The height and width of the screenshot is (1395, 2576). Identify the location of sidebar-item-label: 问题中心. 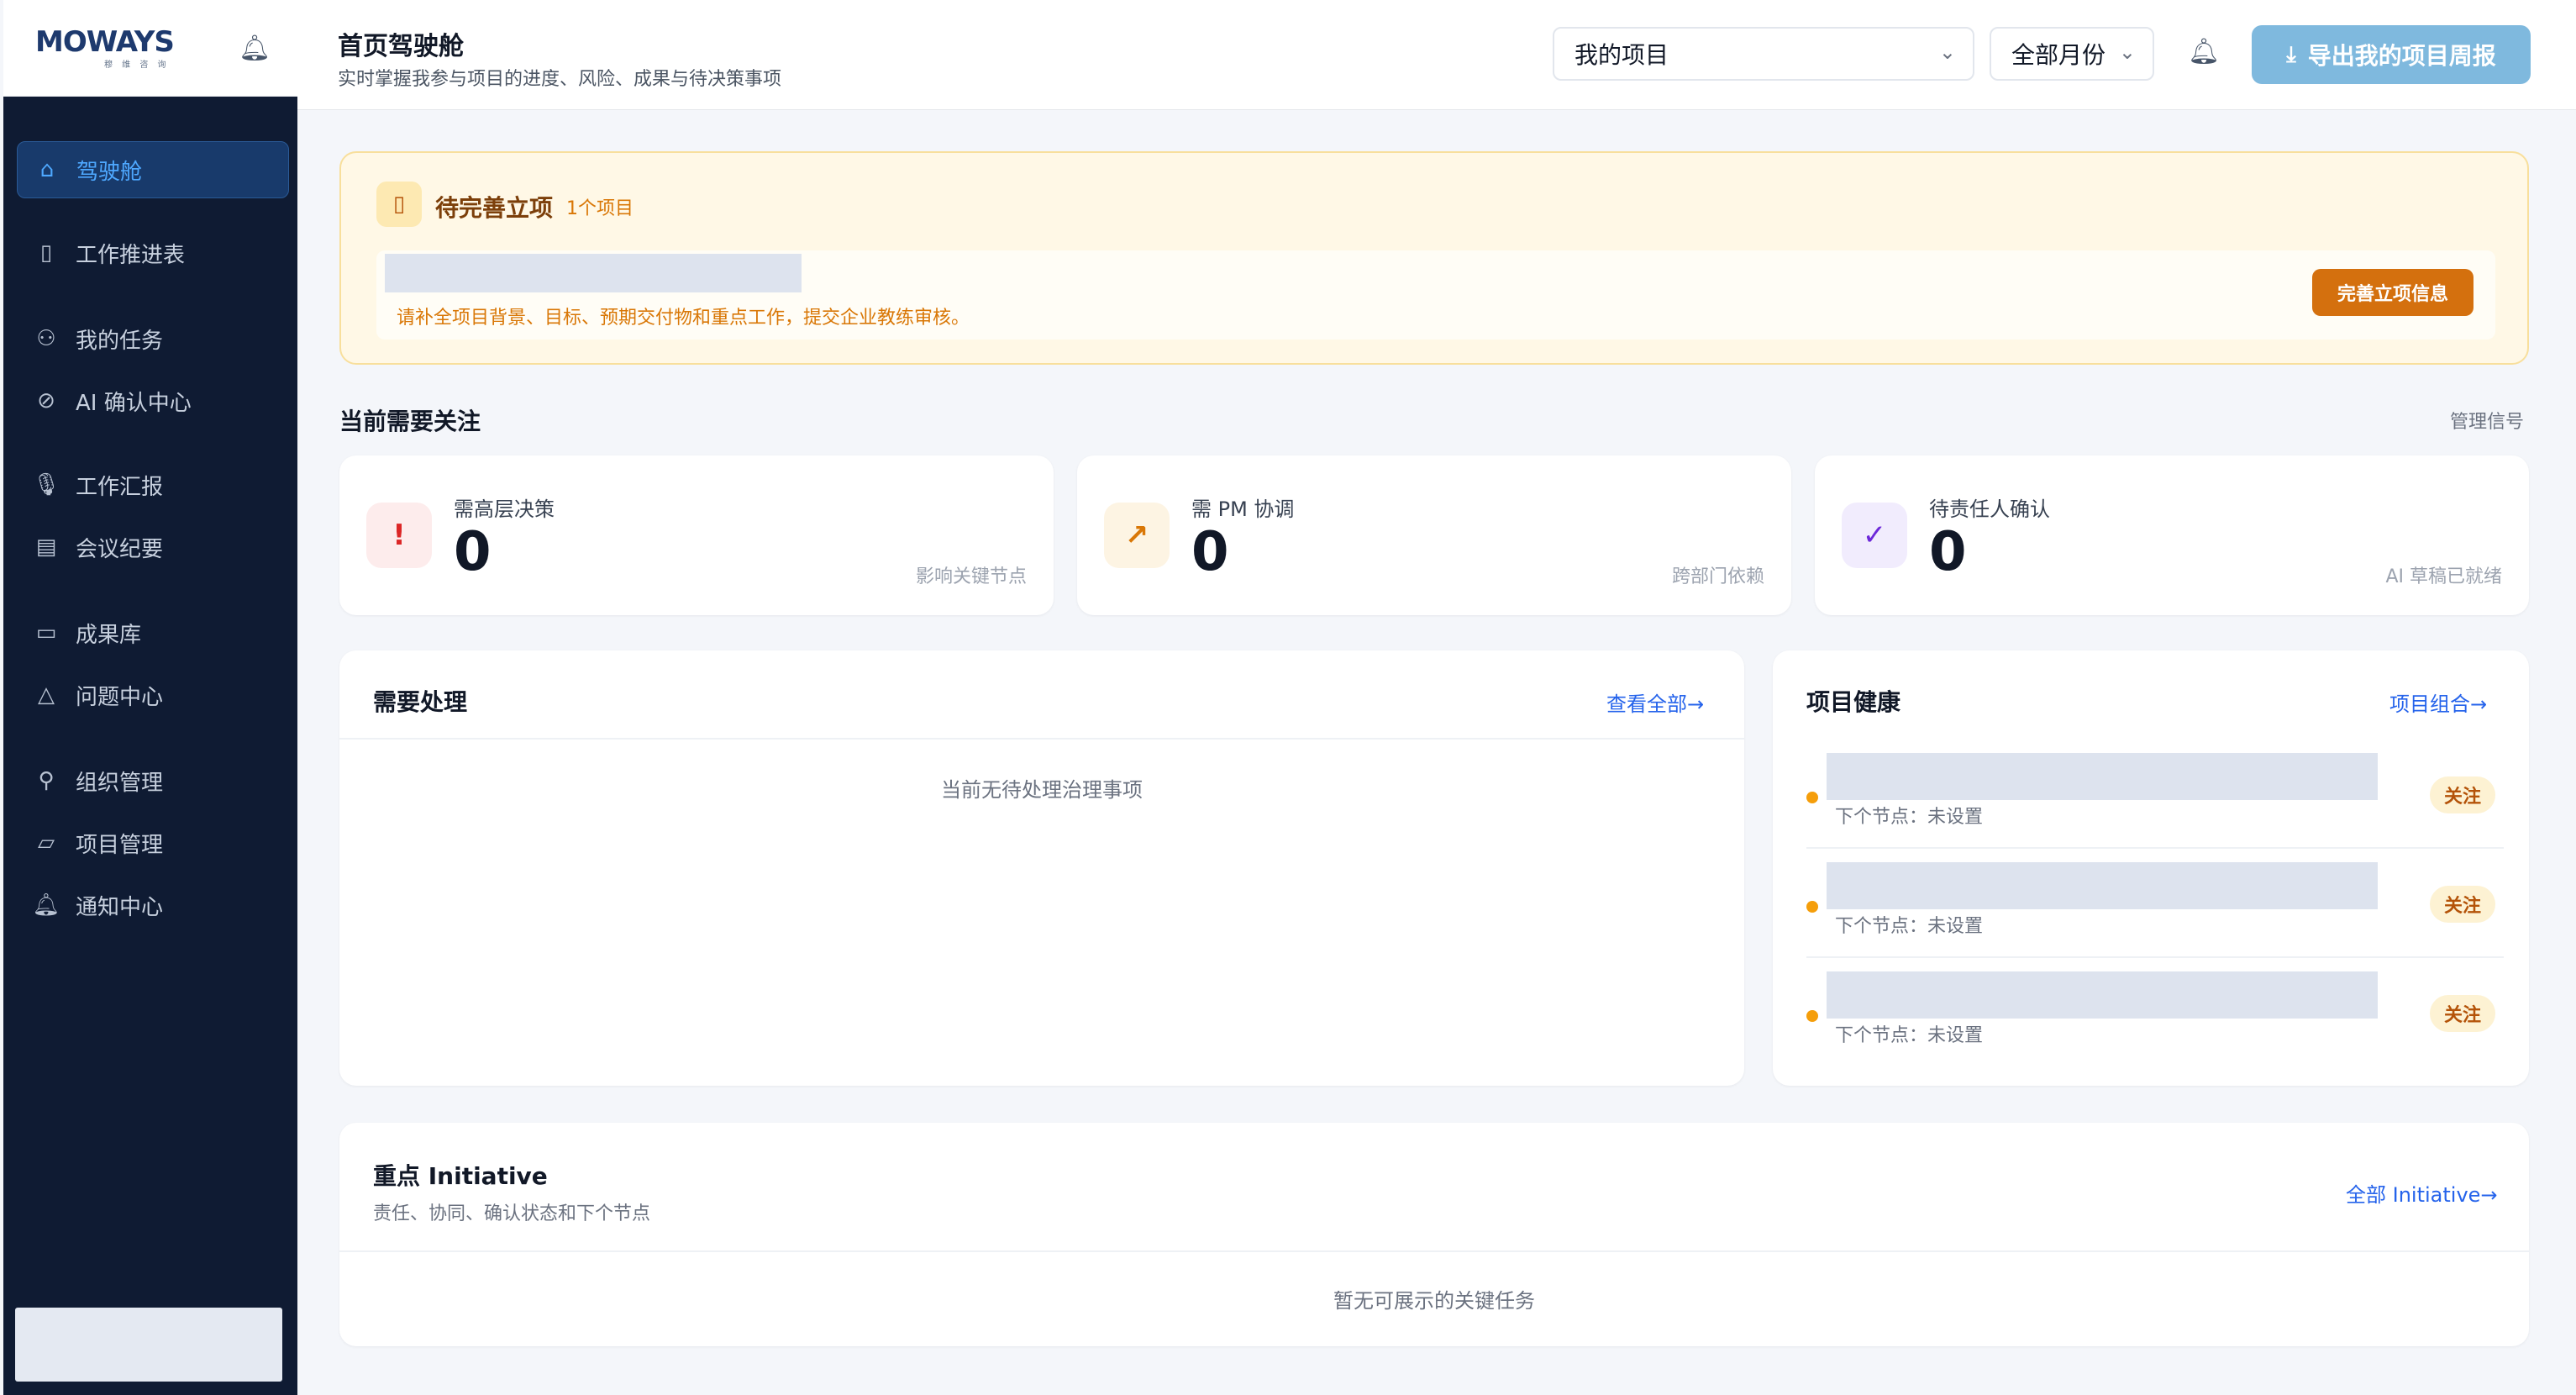
(120, 697).